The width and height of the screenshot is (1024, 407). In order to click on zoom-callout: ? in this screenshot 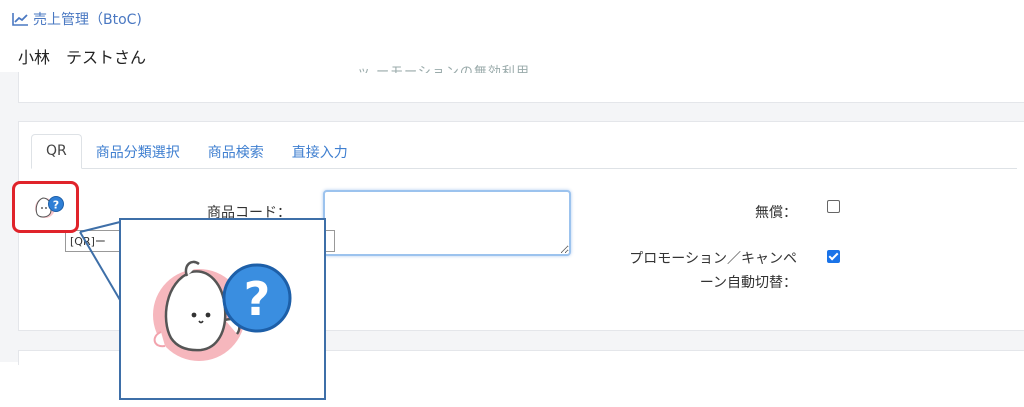, I will do `click(222, 309)`.